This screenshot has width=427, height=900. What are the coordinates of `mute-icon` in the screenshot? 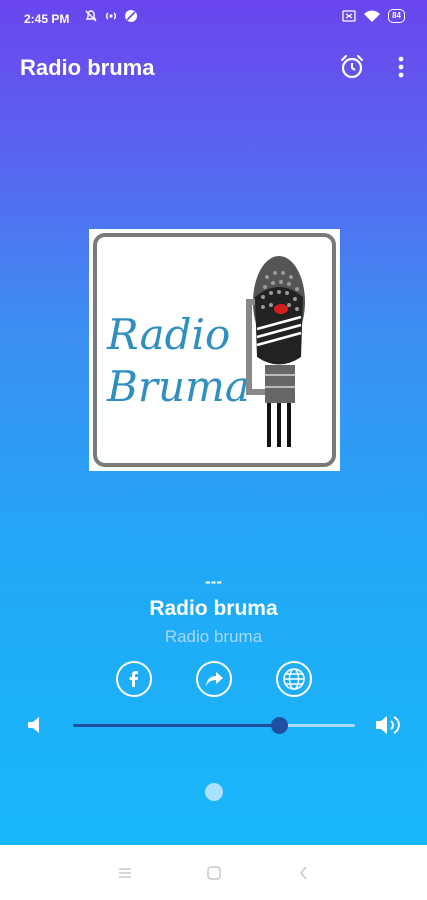 It's located at (91, 16).